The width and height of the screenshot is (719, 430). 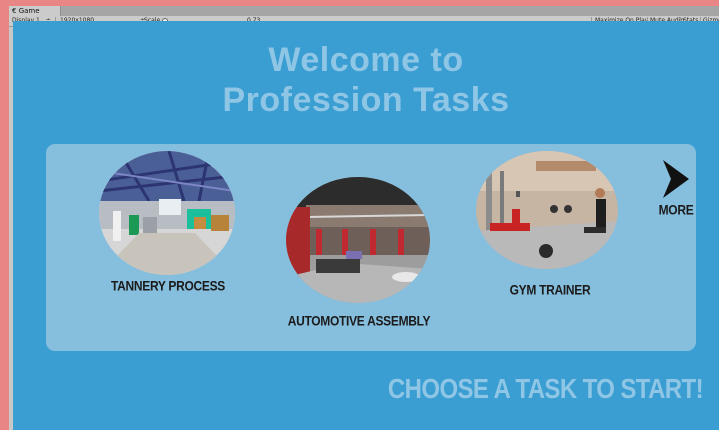 I want to click on automotive-task-label: AUTOMOTIVE ASSEMBLY, so click(x=359, y=321).